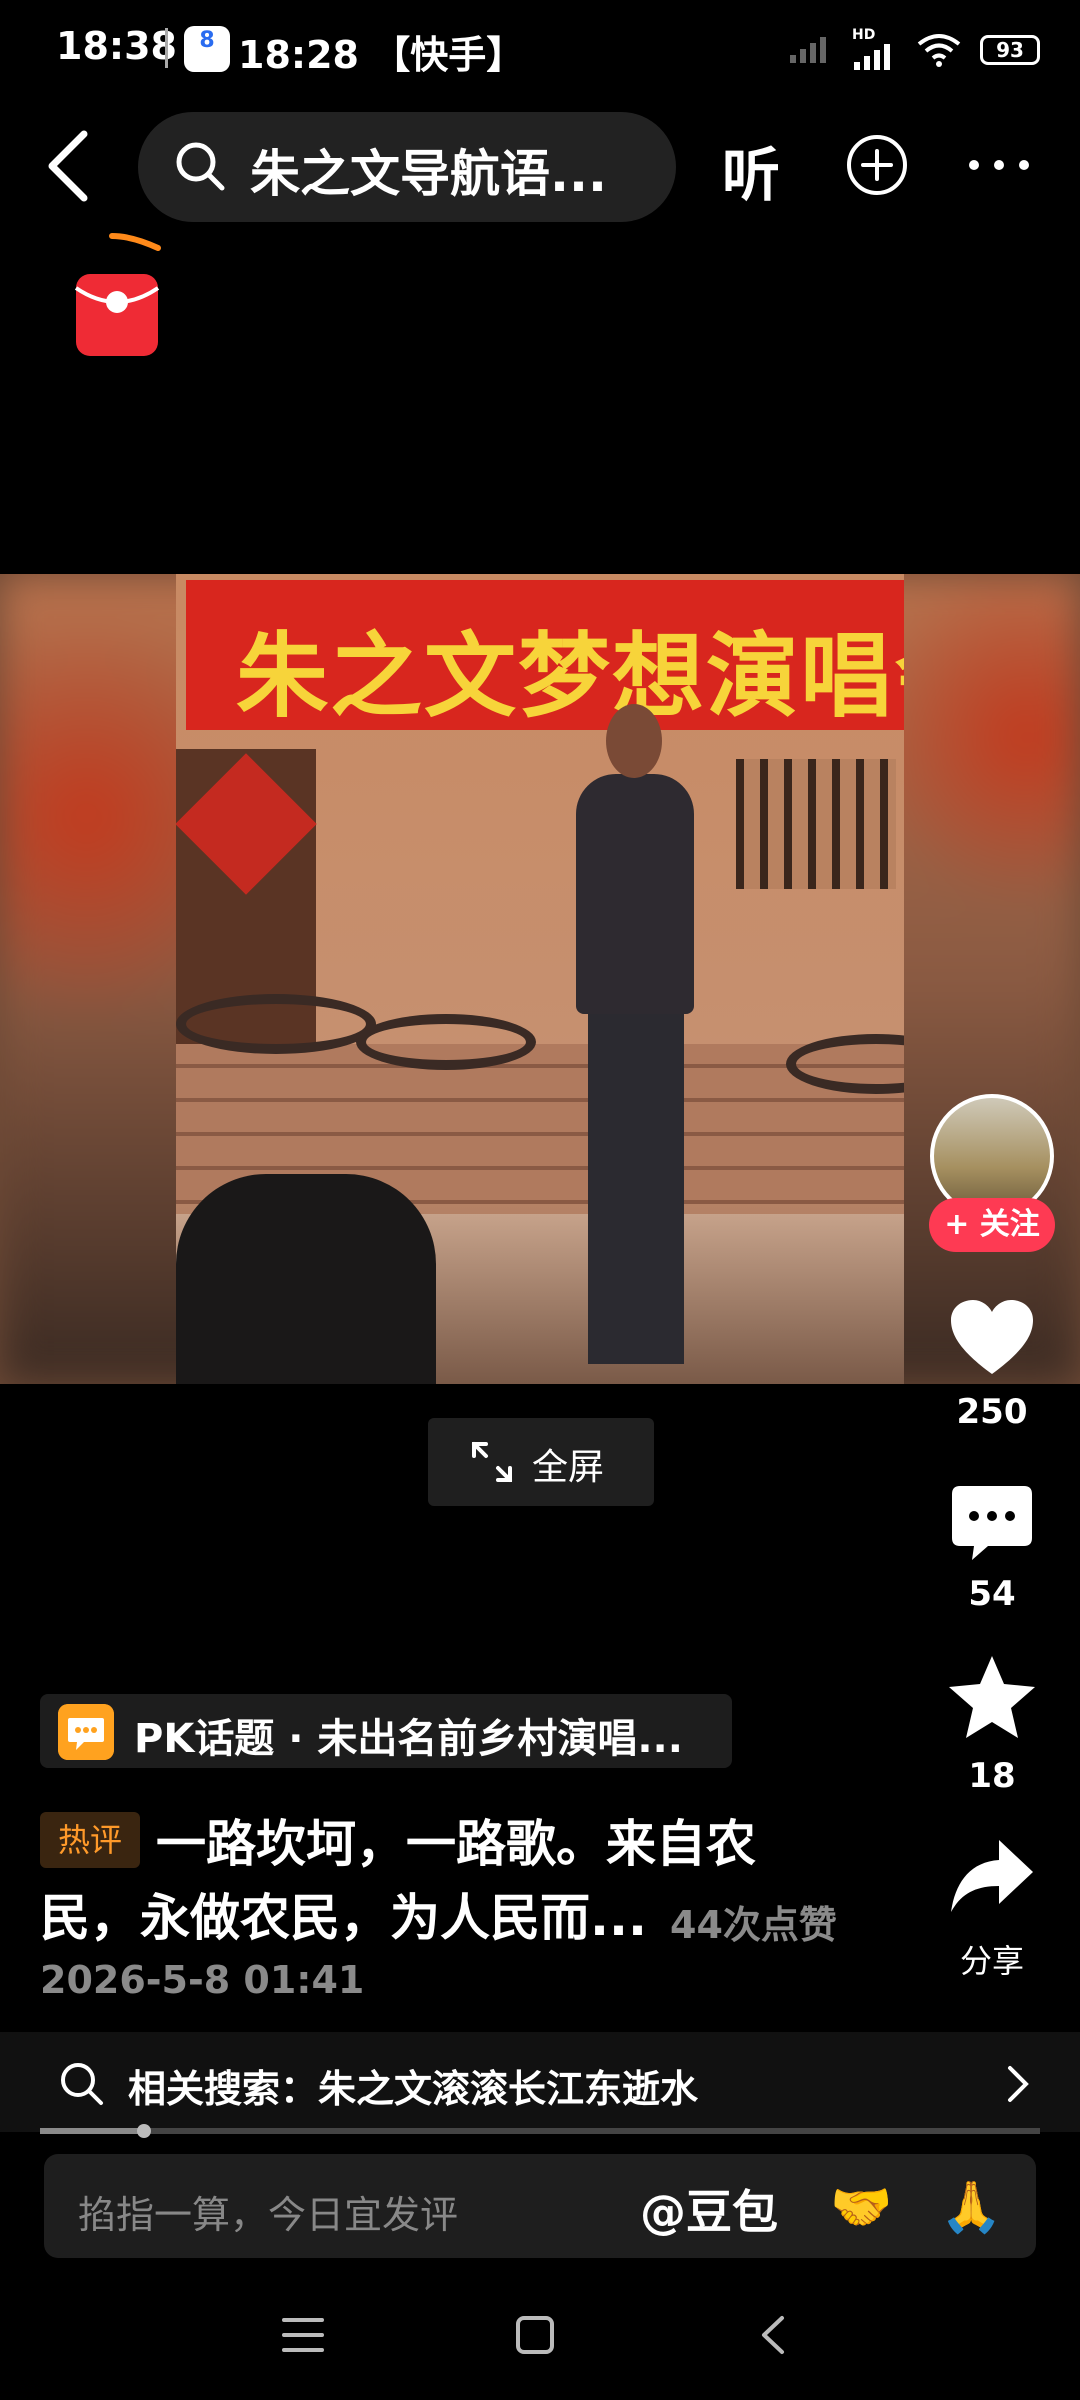  I want to click on handshake-emoji-button: 🤝, so click(861, 2207).